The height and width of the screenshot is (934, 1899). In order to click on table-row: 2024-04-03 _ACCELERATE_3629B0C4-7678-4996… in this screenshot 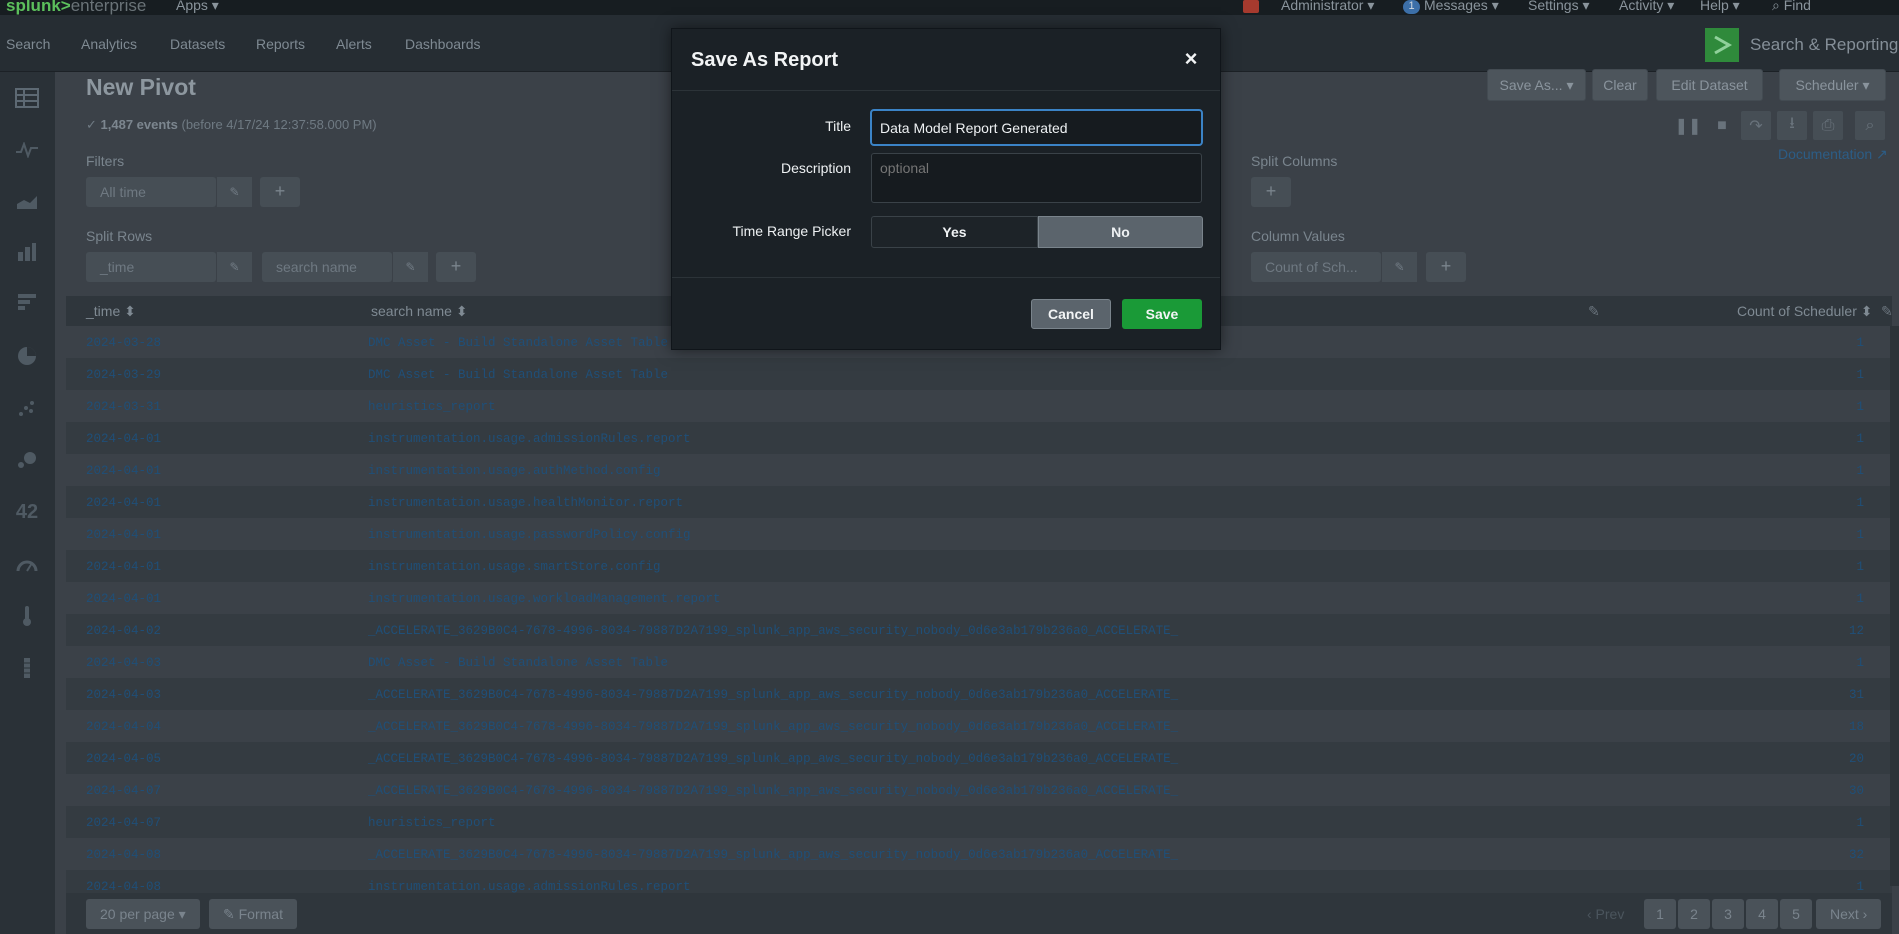, I will do `click(979, 694)`.